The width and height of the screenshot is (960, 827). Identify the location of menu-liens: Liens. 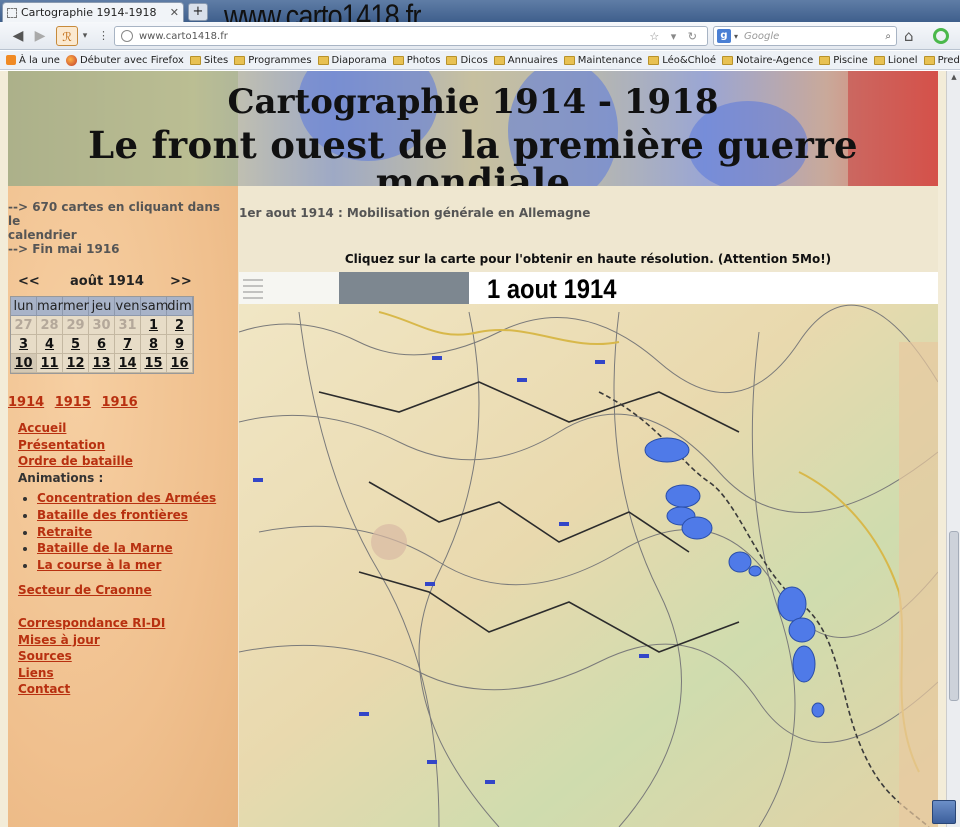
(125, 673).